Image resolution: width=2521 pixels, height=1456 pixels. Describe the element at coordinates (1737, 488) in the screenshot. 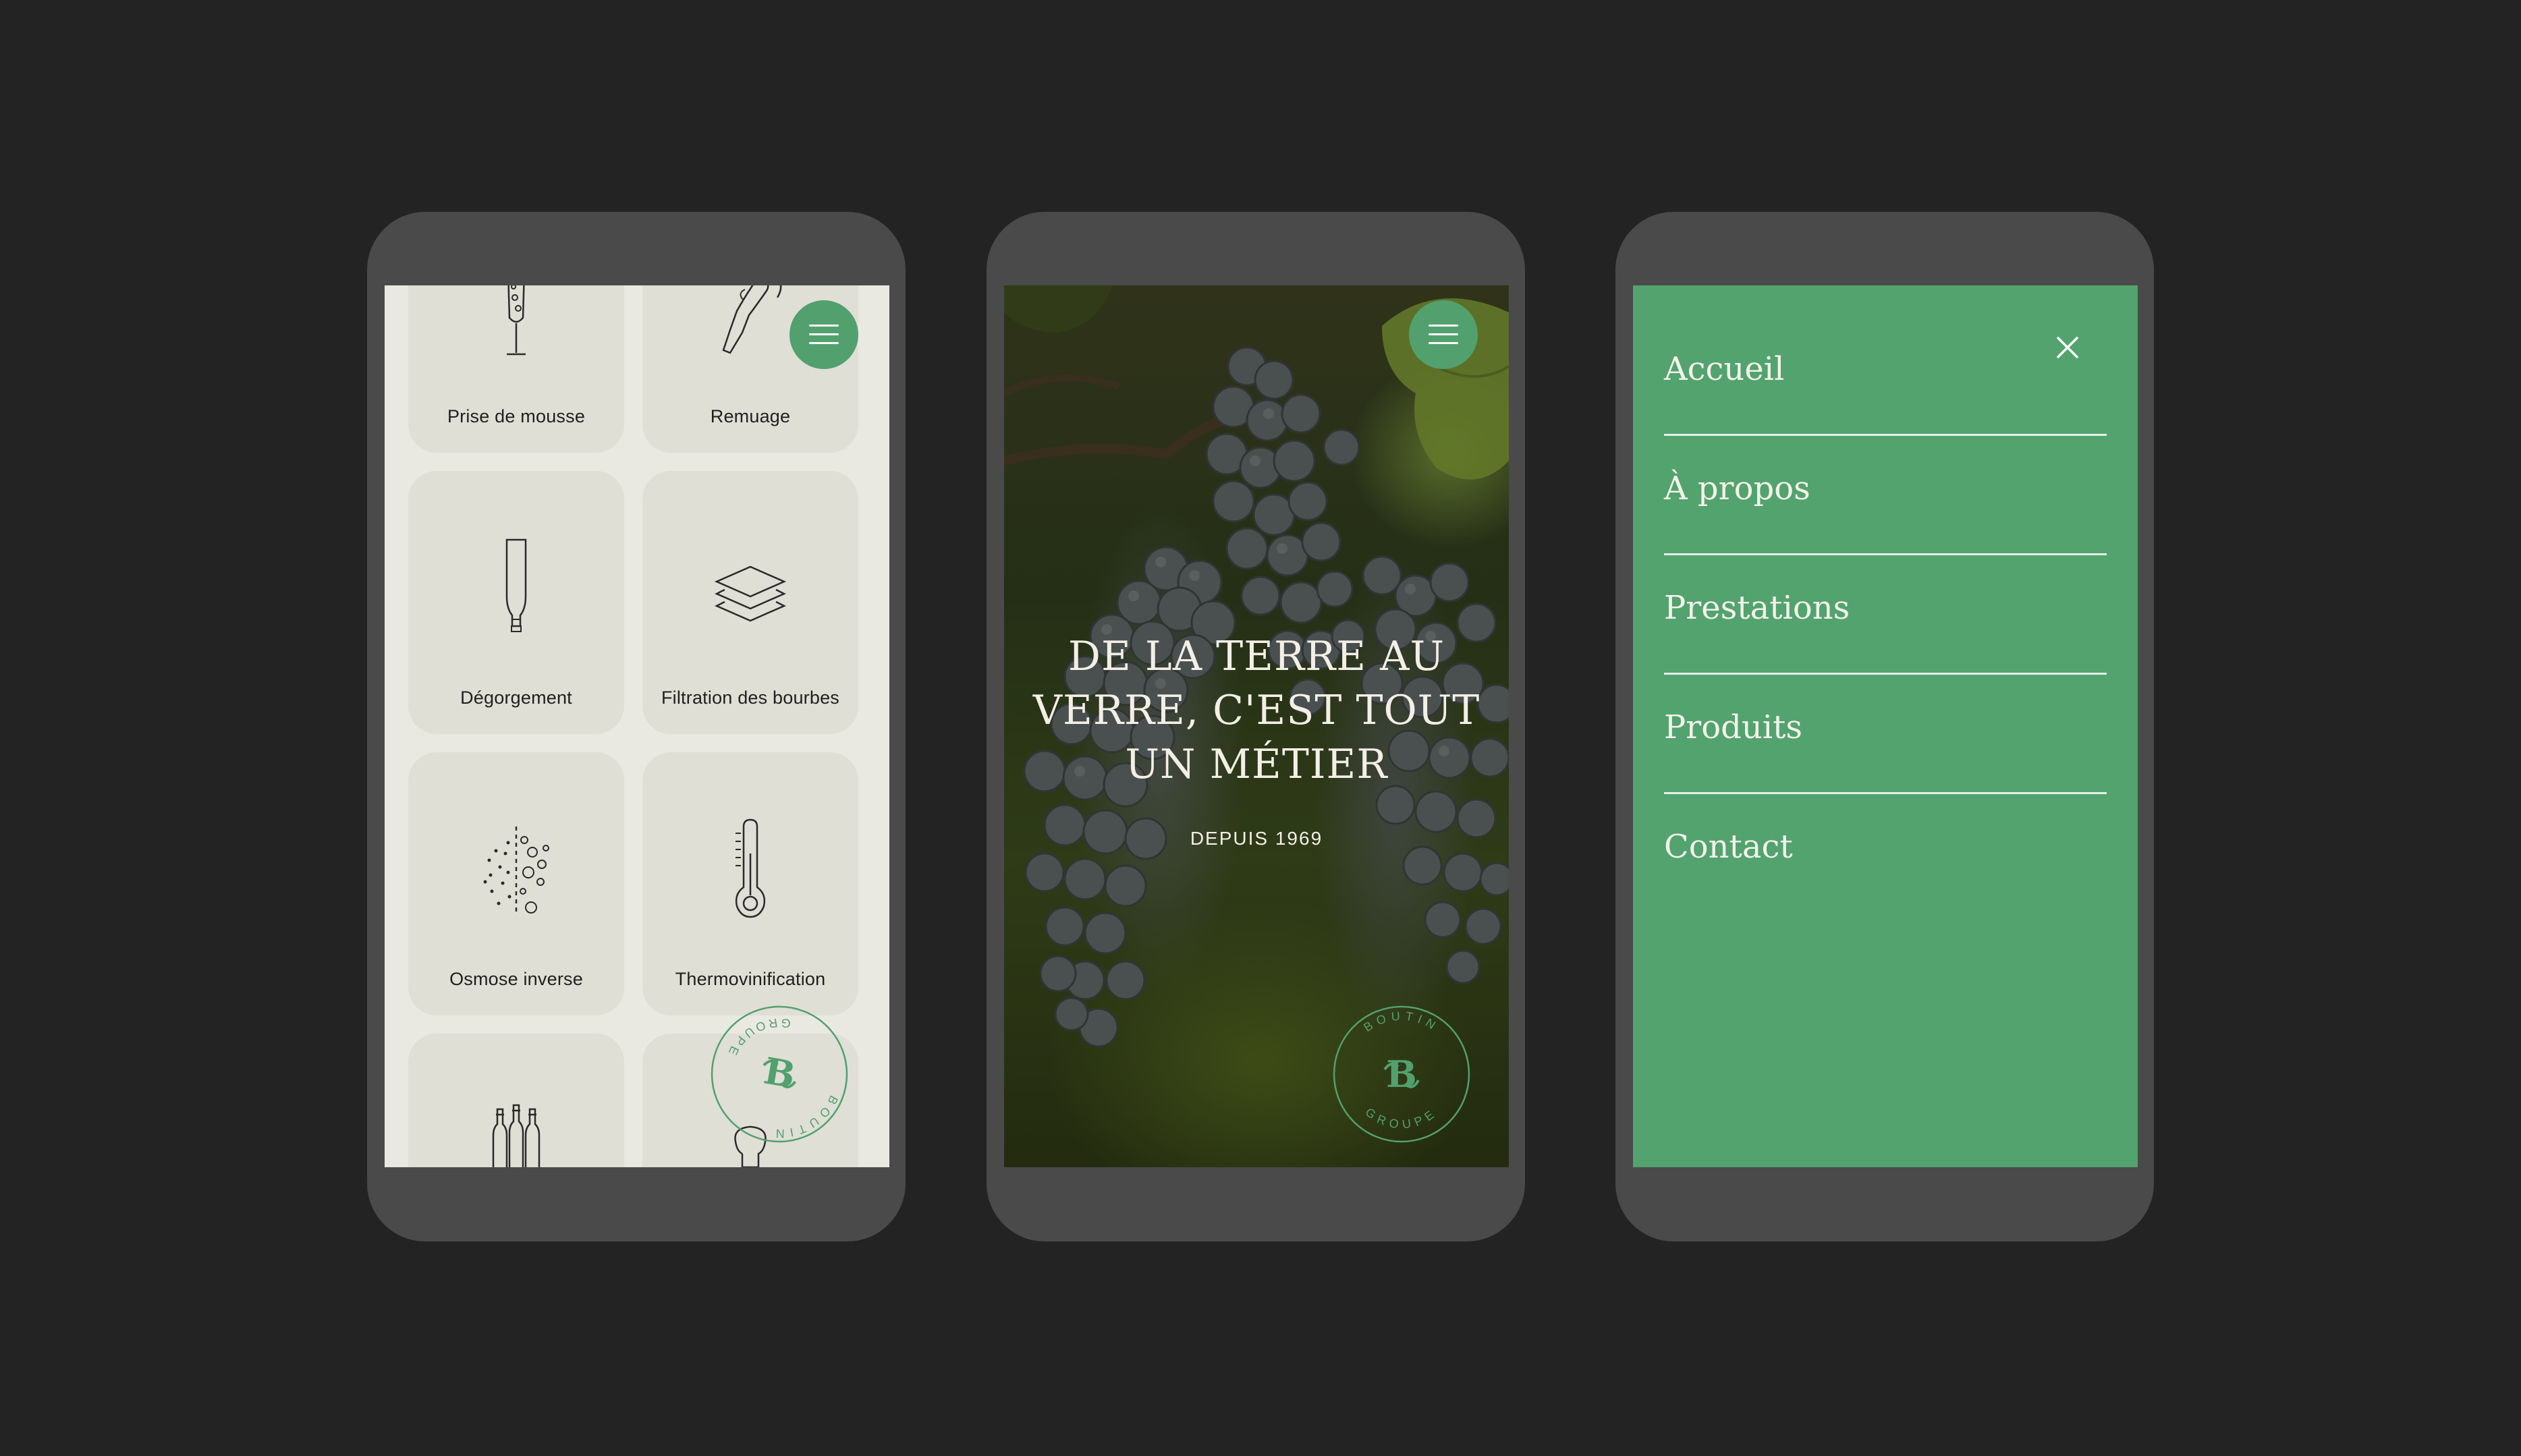

I see `nav-item-label: À propos` at that location.